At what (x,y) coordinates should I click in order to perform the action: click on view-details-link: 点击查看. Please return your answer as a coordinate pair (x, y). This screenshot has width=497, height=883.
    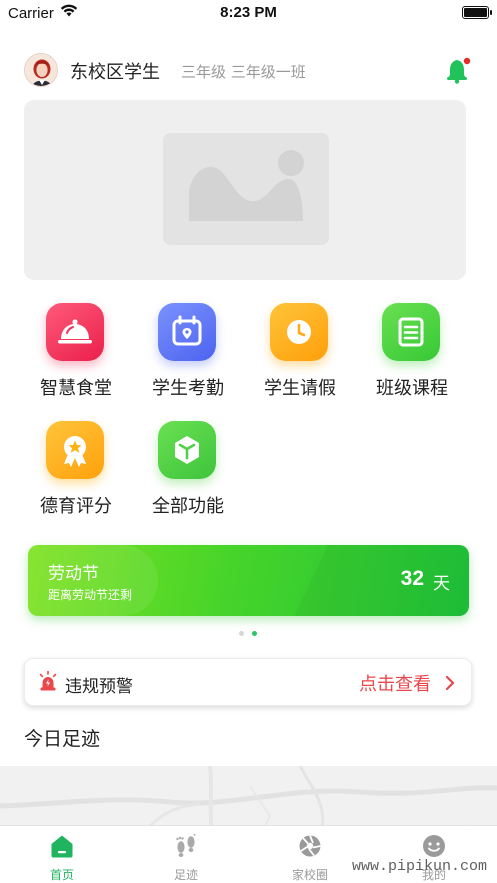
    Looking at the image, I should click on (395, 683).